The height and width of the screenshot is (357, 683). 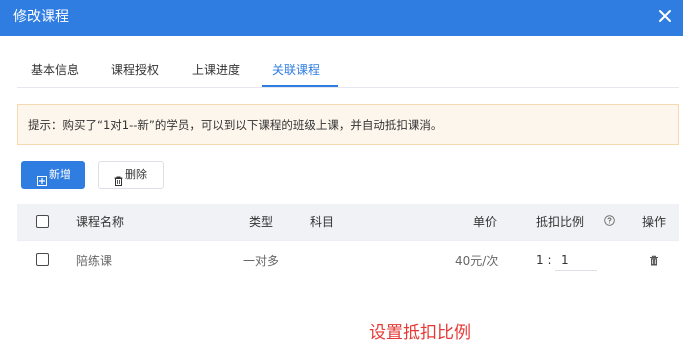 I want to click on delete-icon, so click(x=118, y=183).